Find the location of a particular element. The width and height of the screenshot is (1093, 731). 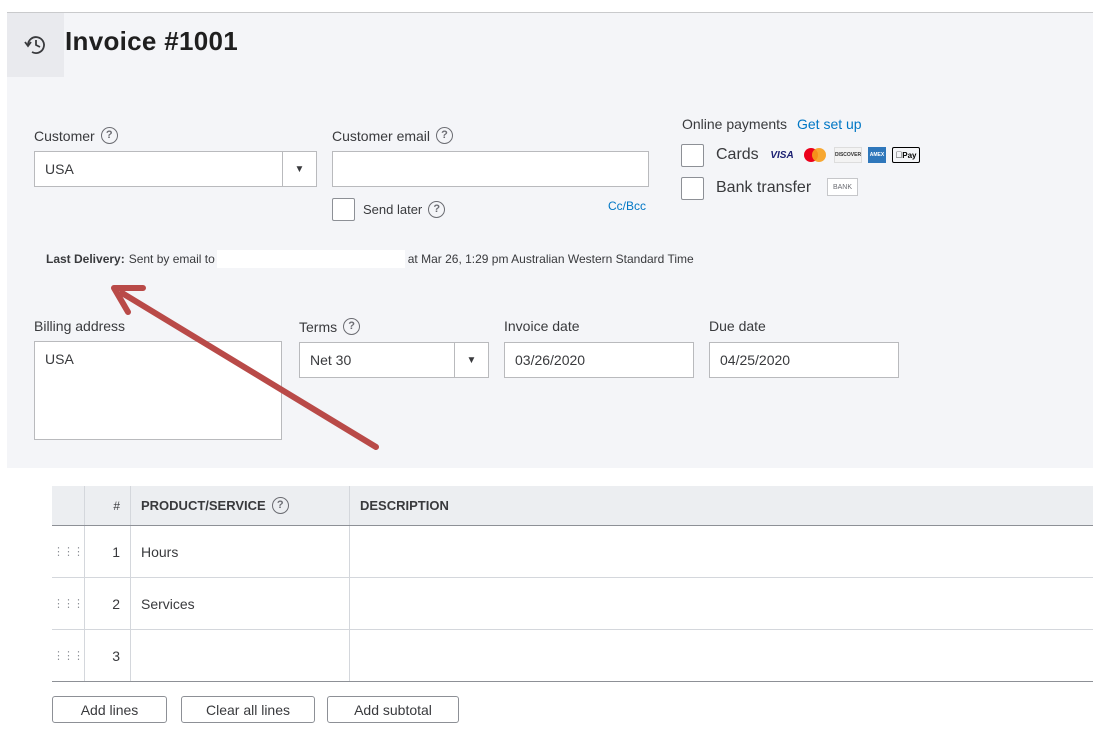

card-logos: VISA DISCOVER AMEX Pay is located at coordinates (844, 155).